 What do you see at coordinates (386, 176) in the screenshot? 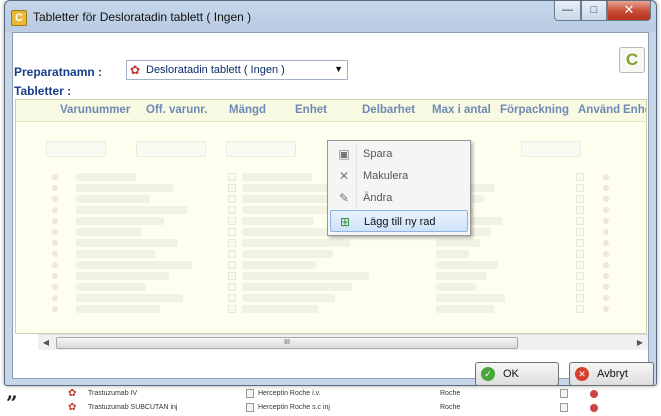
I see `menu-item-label: Makulera` at bounding box center [386, 176].